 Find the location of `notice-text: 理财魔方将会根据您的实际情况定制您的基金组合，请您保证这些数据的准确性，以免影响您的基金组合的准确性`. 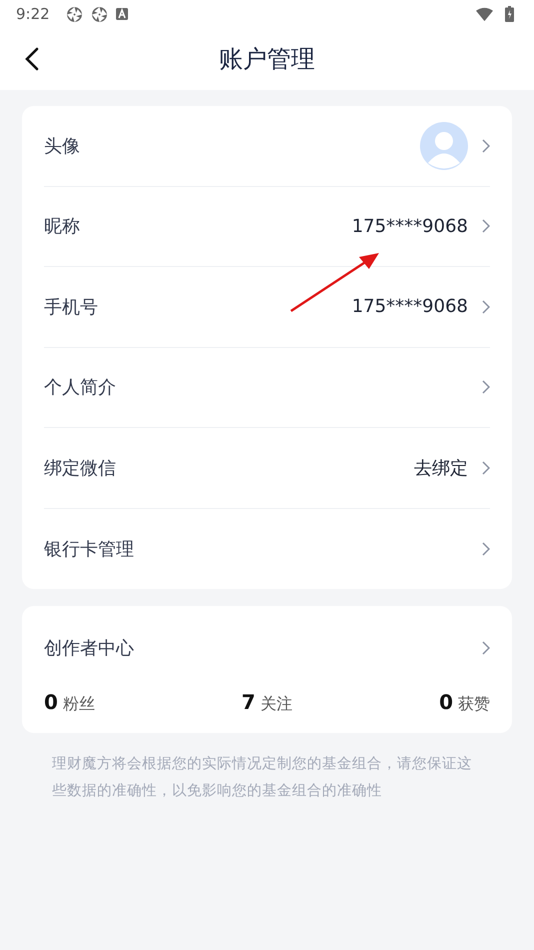

notice-text: 理财魔方将会根据您的实际情况定制您的基金组合，请您保证这些数据的准确性，以免影响您的基金组合的准确性 is located at coordinates (262, 777).